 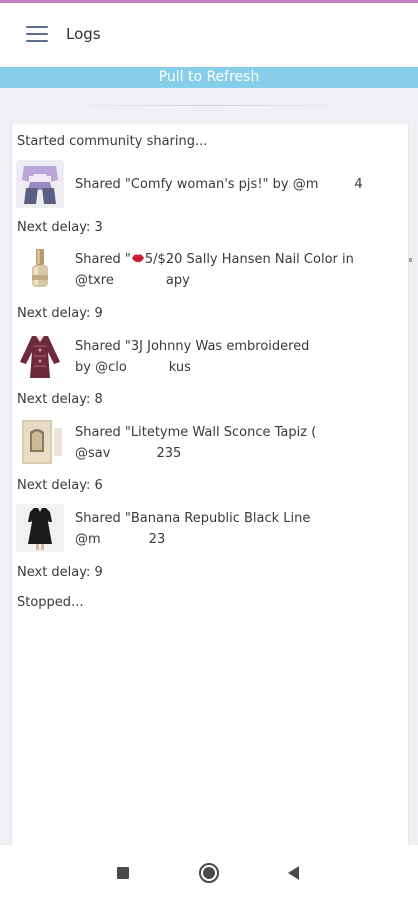 I want to click on log-entry-text: Shared ", so click(x=103, y=259).